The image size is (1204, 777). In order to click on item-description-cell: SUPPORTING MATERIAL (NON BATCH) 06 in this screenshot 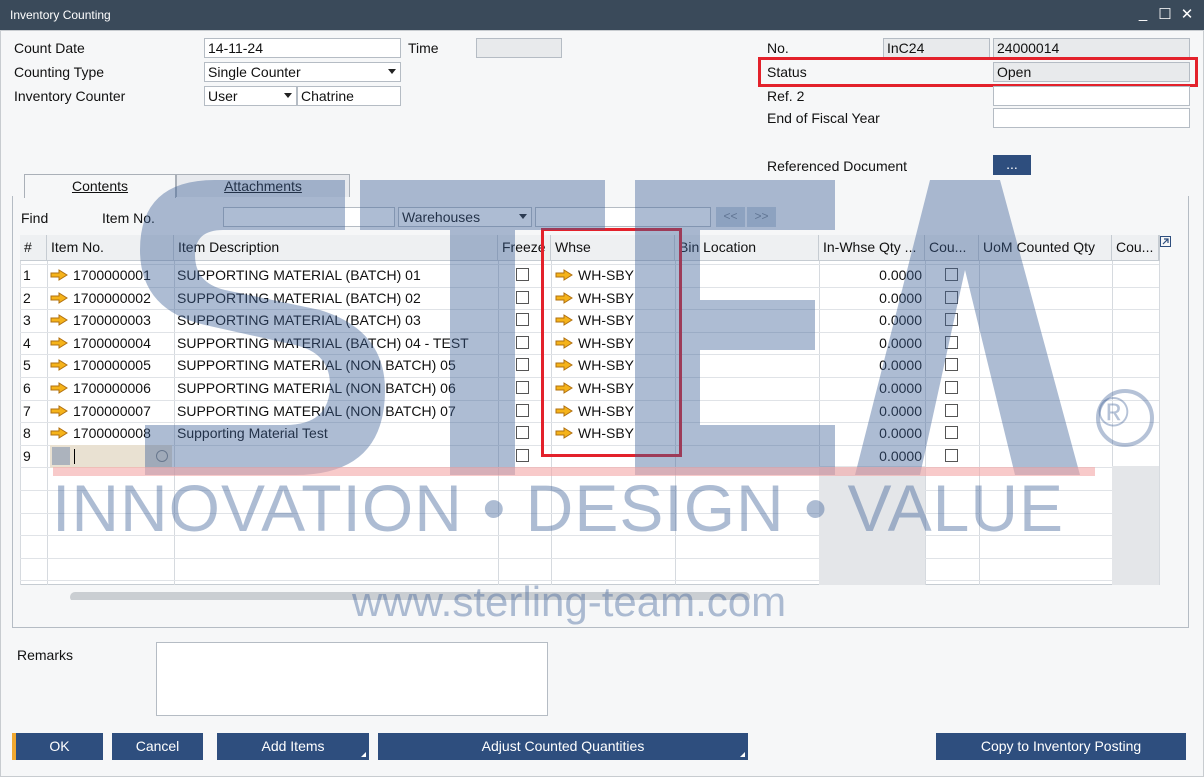, I will do `click(337, 388)`.